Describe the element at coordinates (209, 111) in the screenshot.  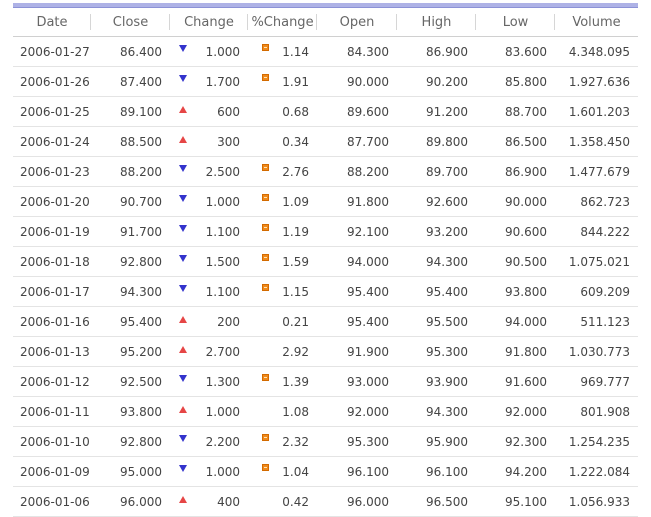
I see `cell-change: 600` at that location.